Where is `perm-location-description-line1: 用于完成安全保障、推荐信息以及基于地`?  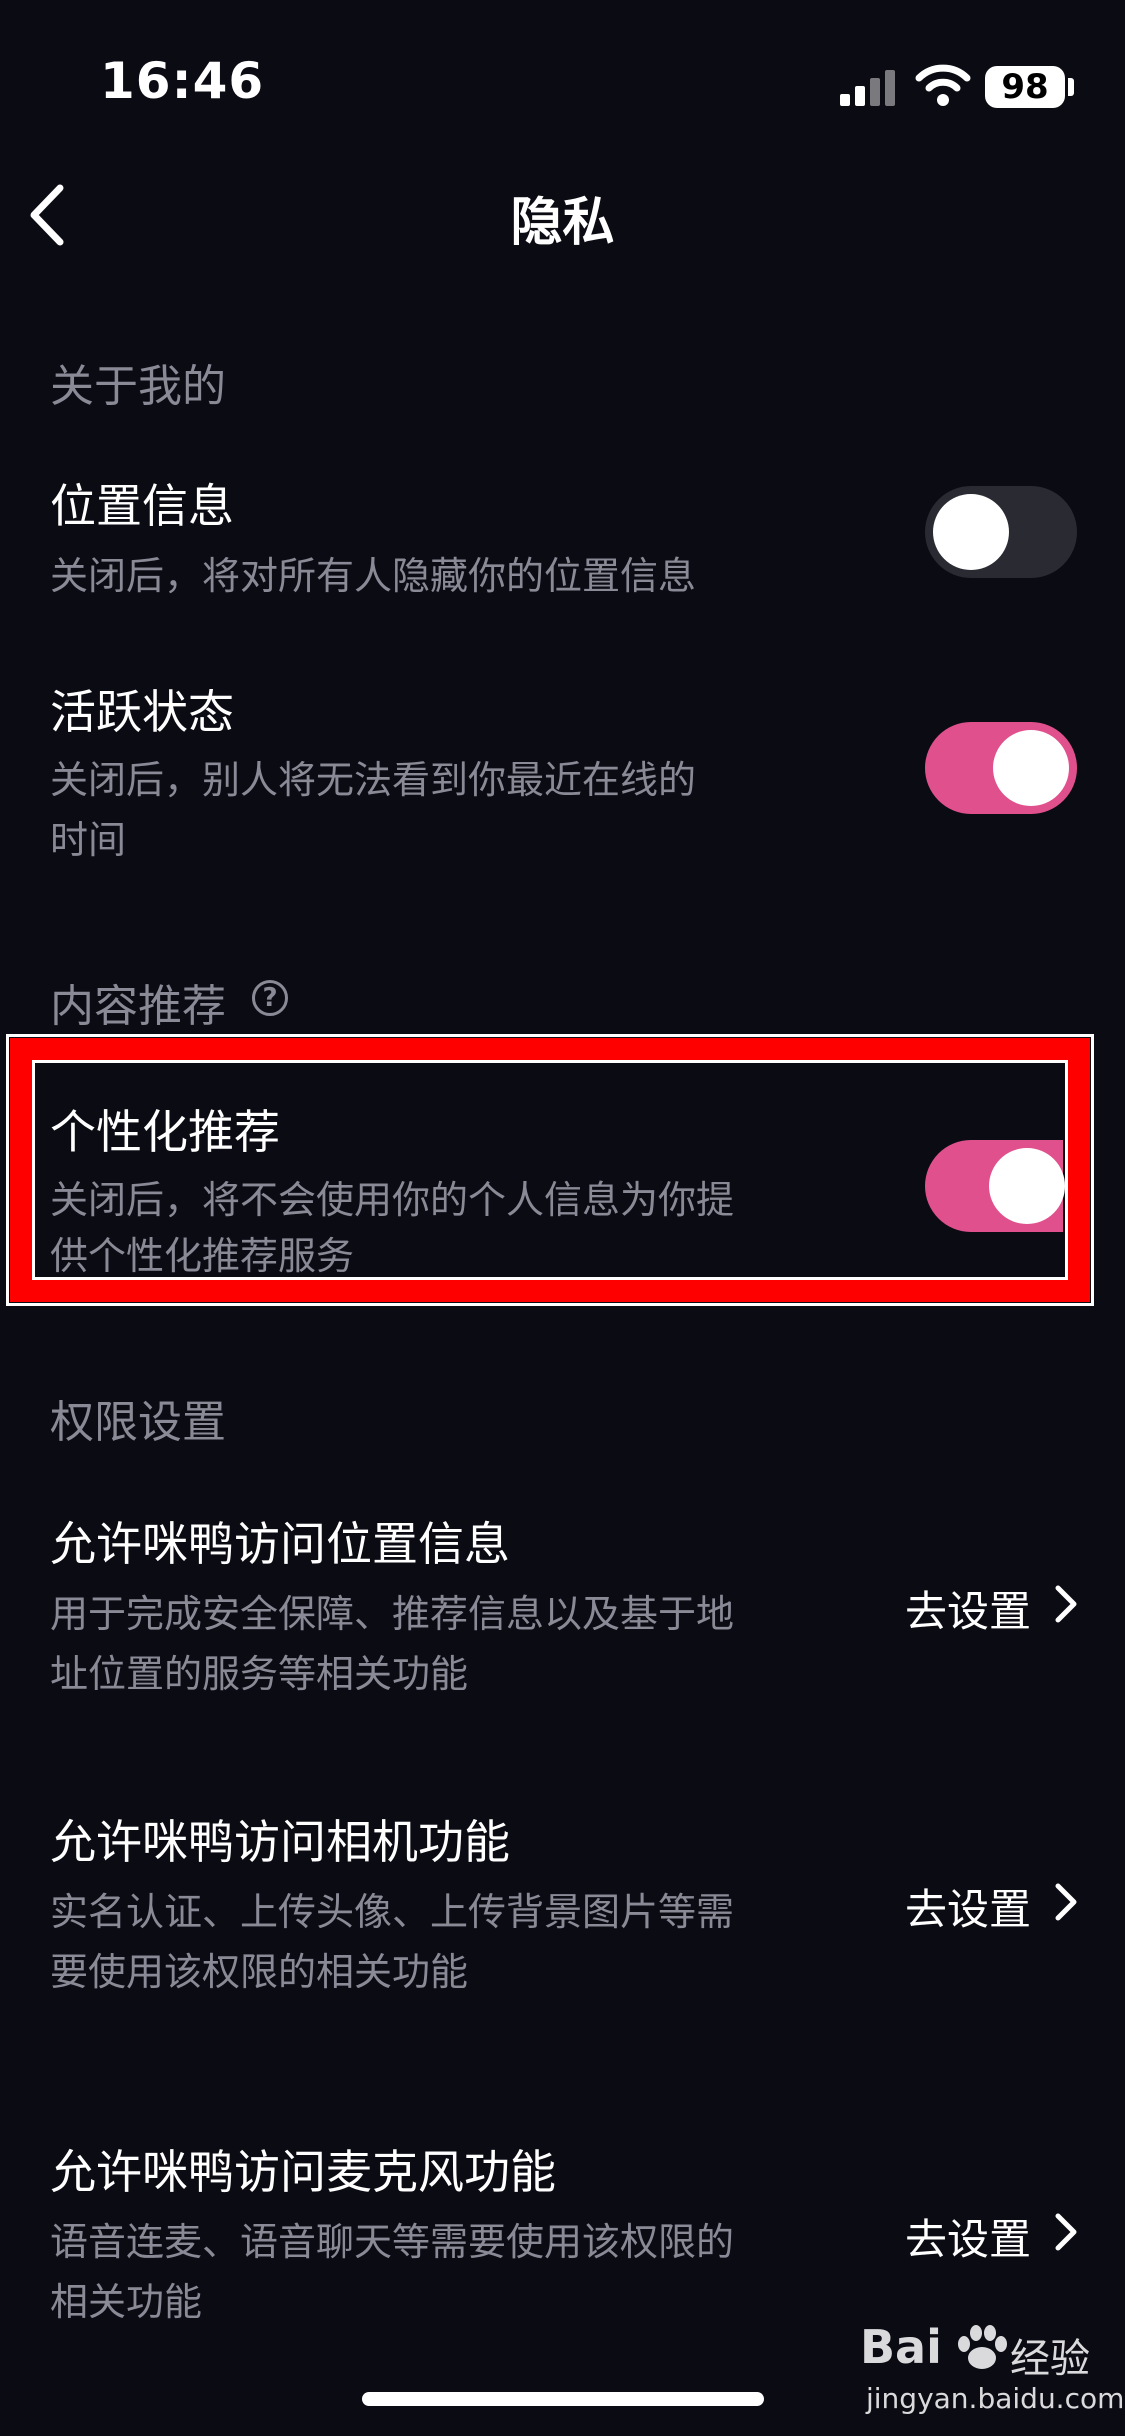
perm-location-description-line1: 用于完成安全保障、推荐信息以及基于地 is located at coordinates (392, 1614).